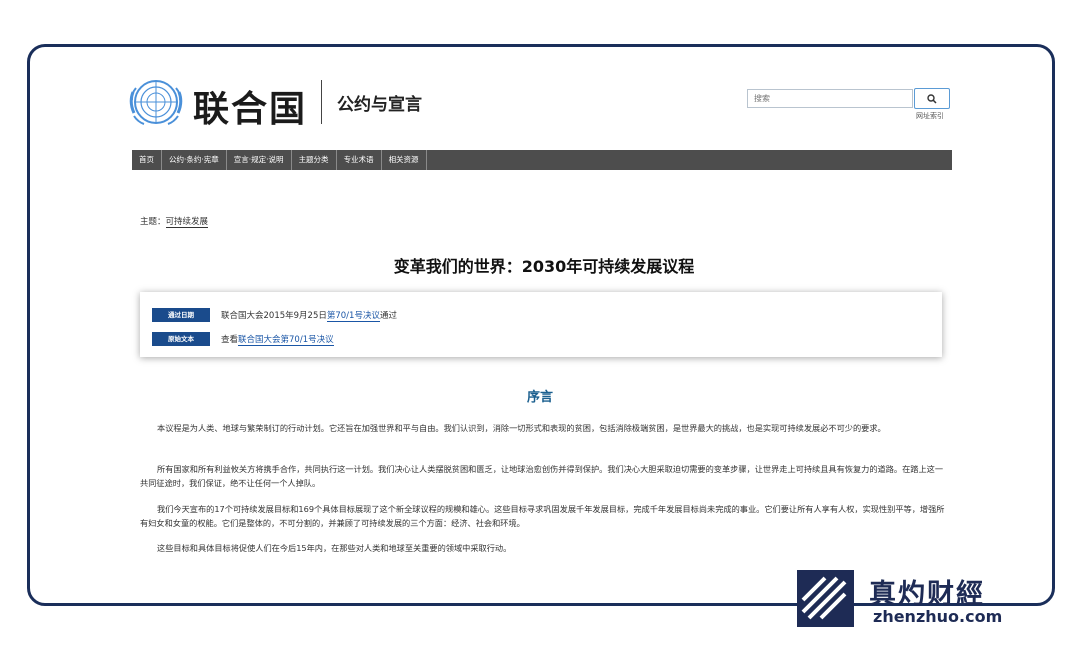 The height and width of the screenshot is (654, 1088). What do you see at coordinates (542, 160) in the screenshot?
I see `main-nav: 首页 公约·条约·宪章 宣言·规定·说明 主题分类 专业术语 相关资源` at bounding box center [542, 160].